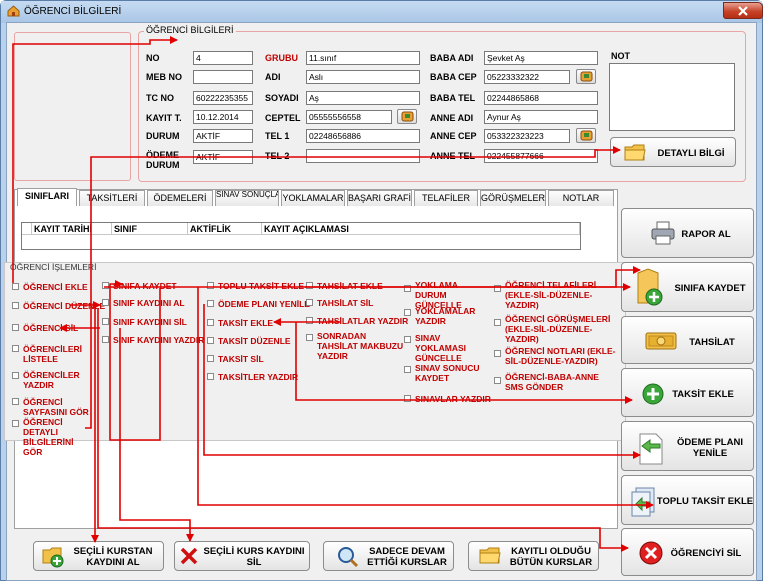 This screenshot has height=581, width=763. I want to click on op-odeme-plani-yenile: ÖDEME PLANI YENİLE, so click(264, 304).